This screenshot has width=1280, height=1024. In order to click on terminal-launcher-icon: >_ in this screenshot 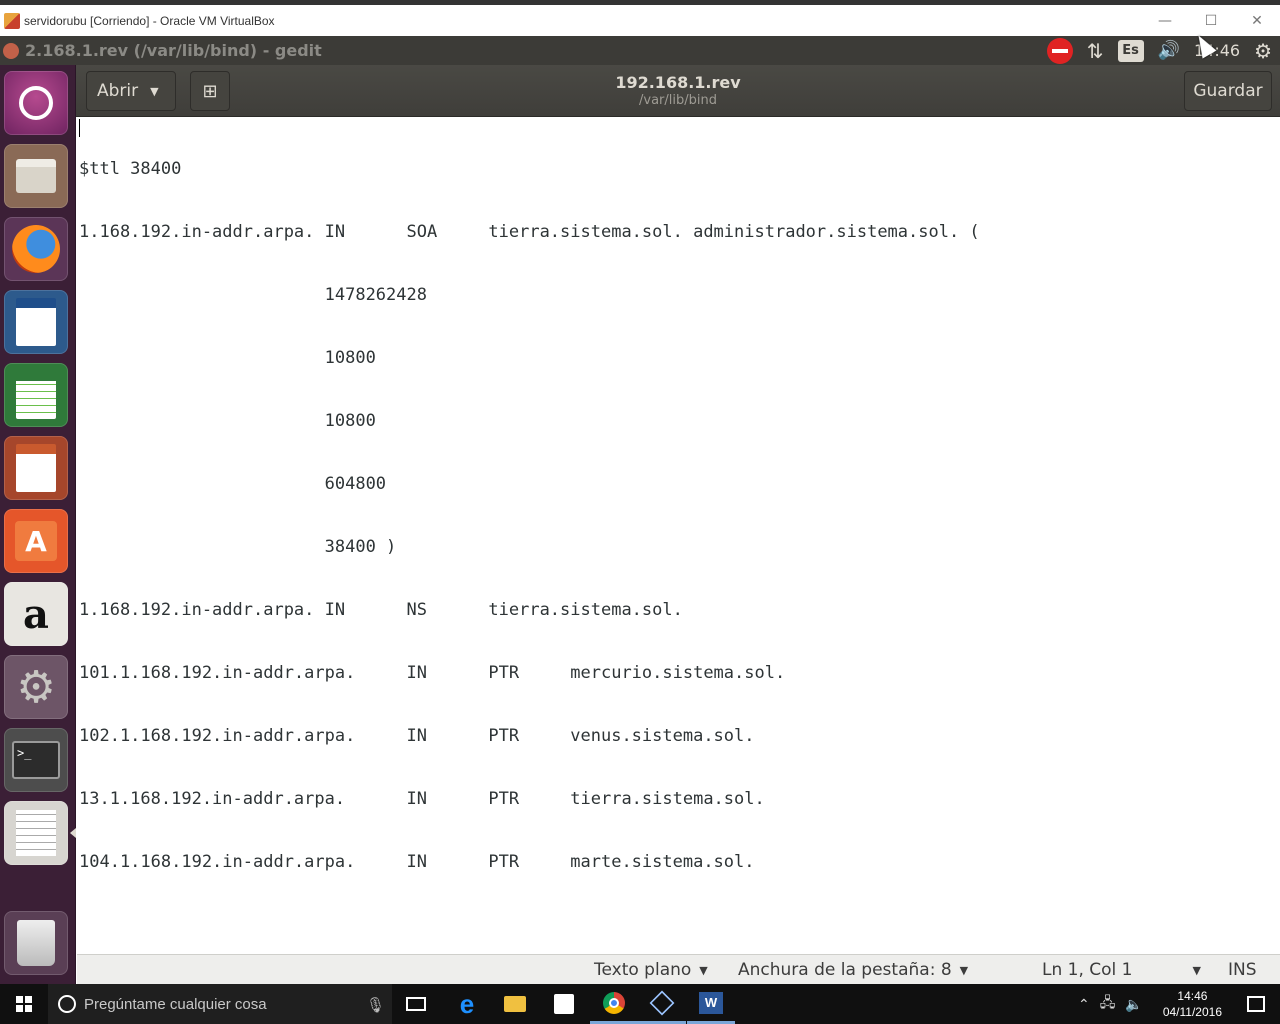, I will do `click(36, 760)`.